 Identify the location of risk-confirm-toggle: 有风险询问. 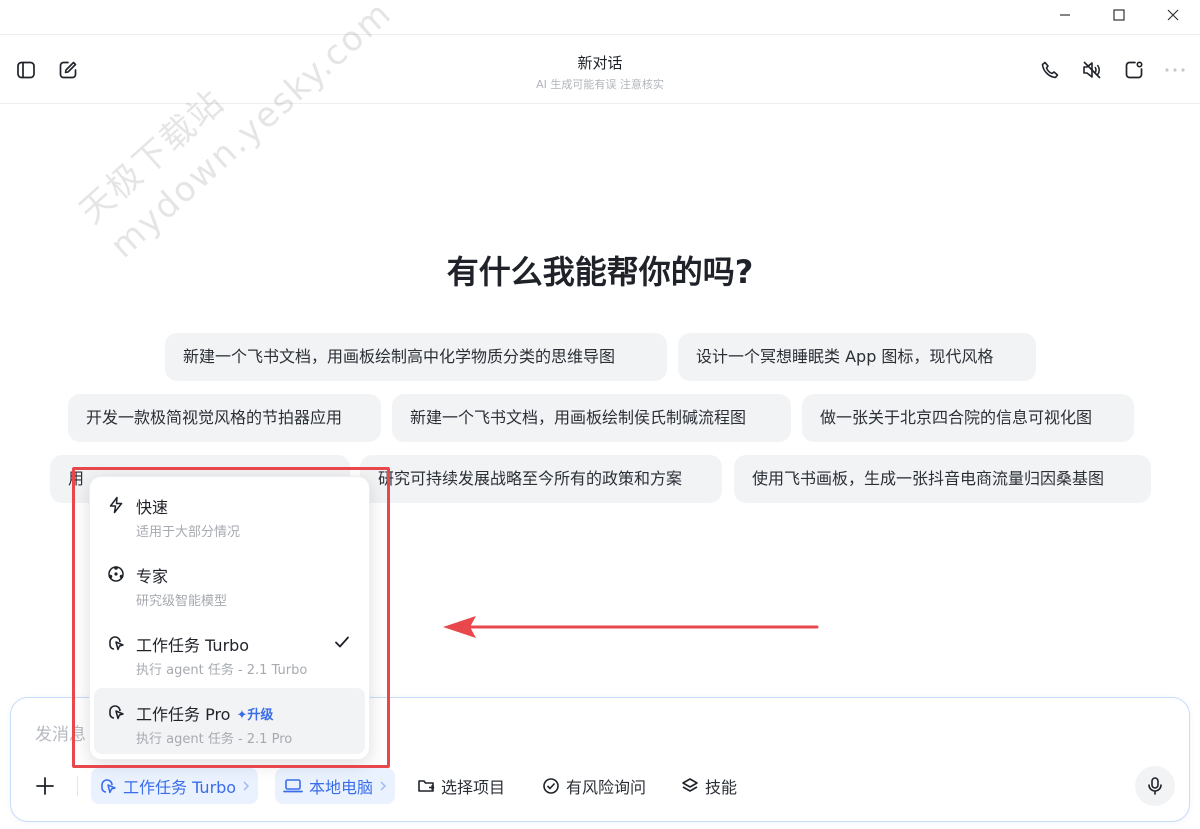
(594, 786).